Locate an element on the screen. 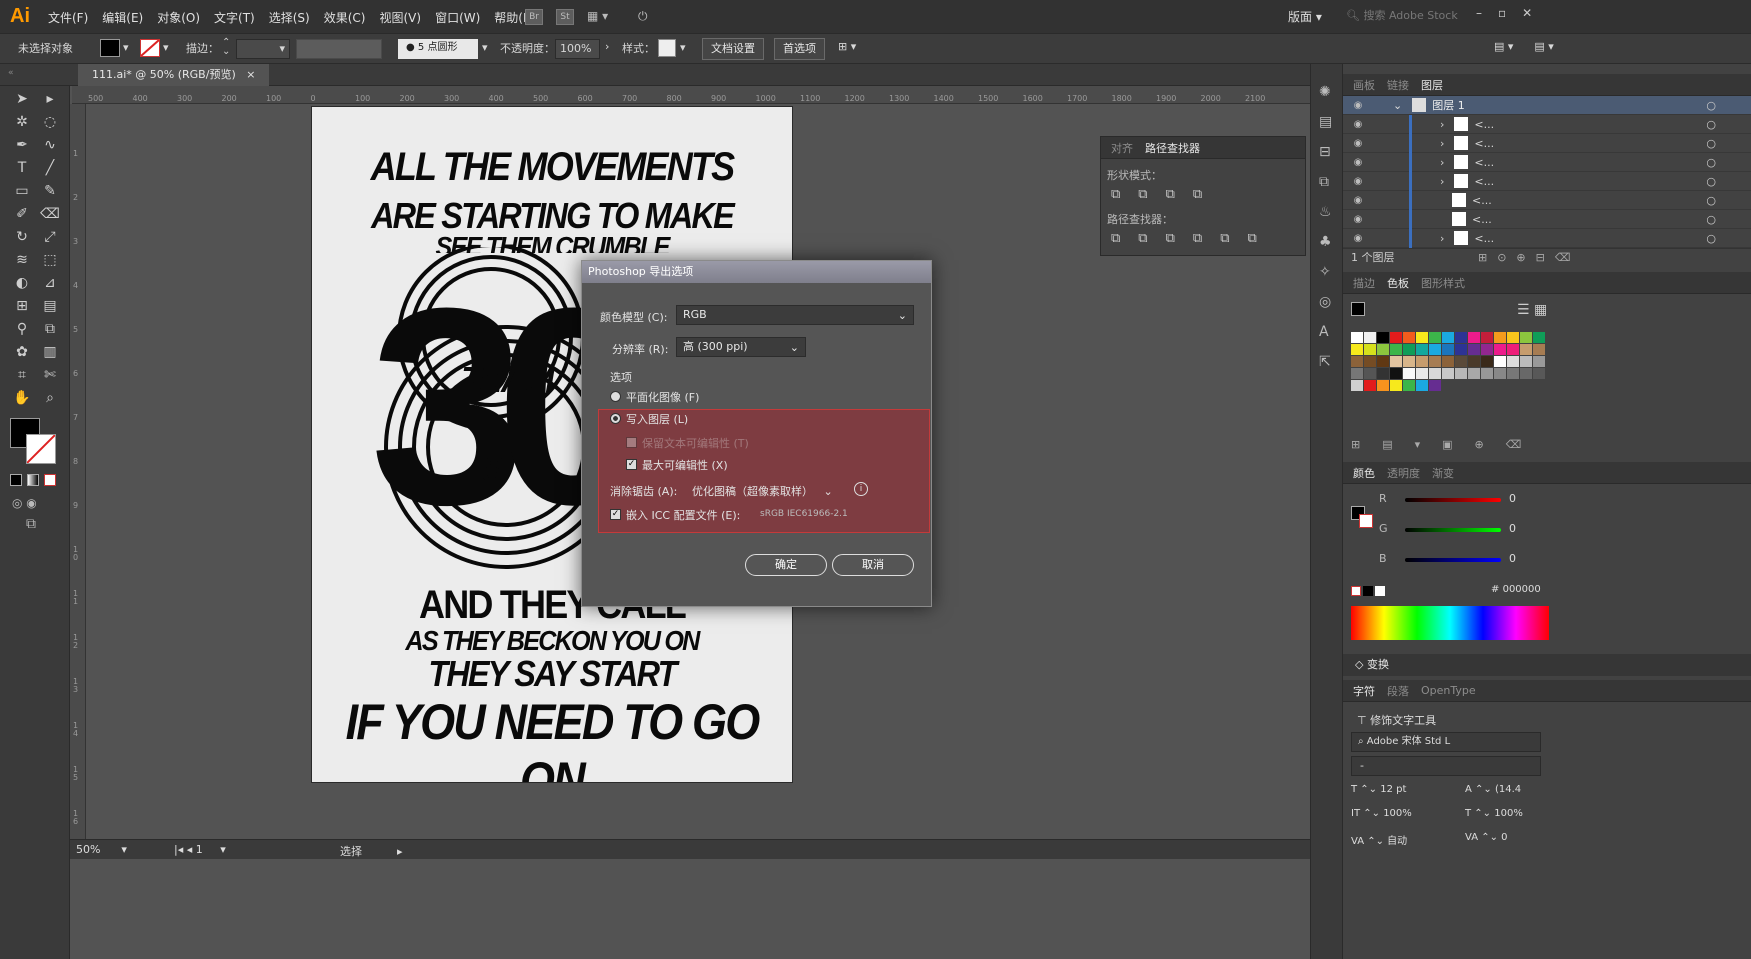 Image resolution: width=1751 pixels, height=959 pixels. document-info-icon: ▤ is located at coordinates (1325, 122).